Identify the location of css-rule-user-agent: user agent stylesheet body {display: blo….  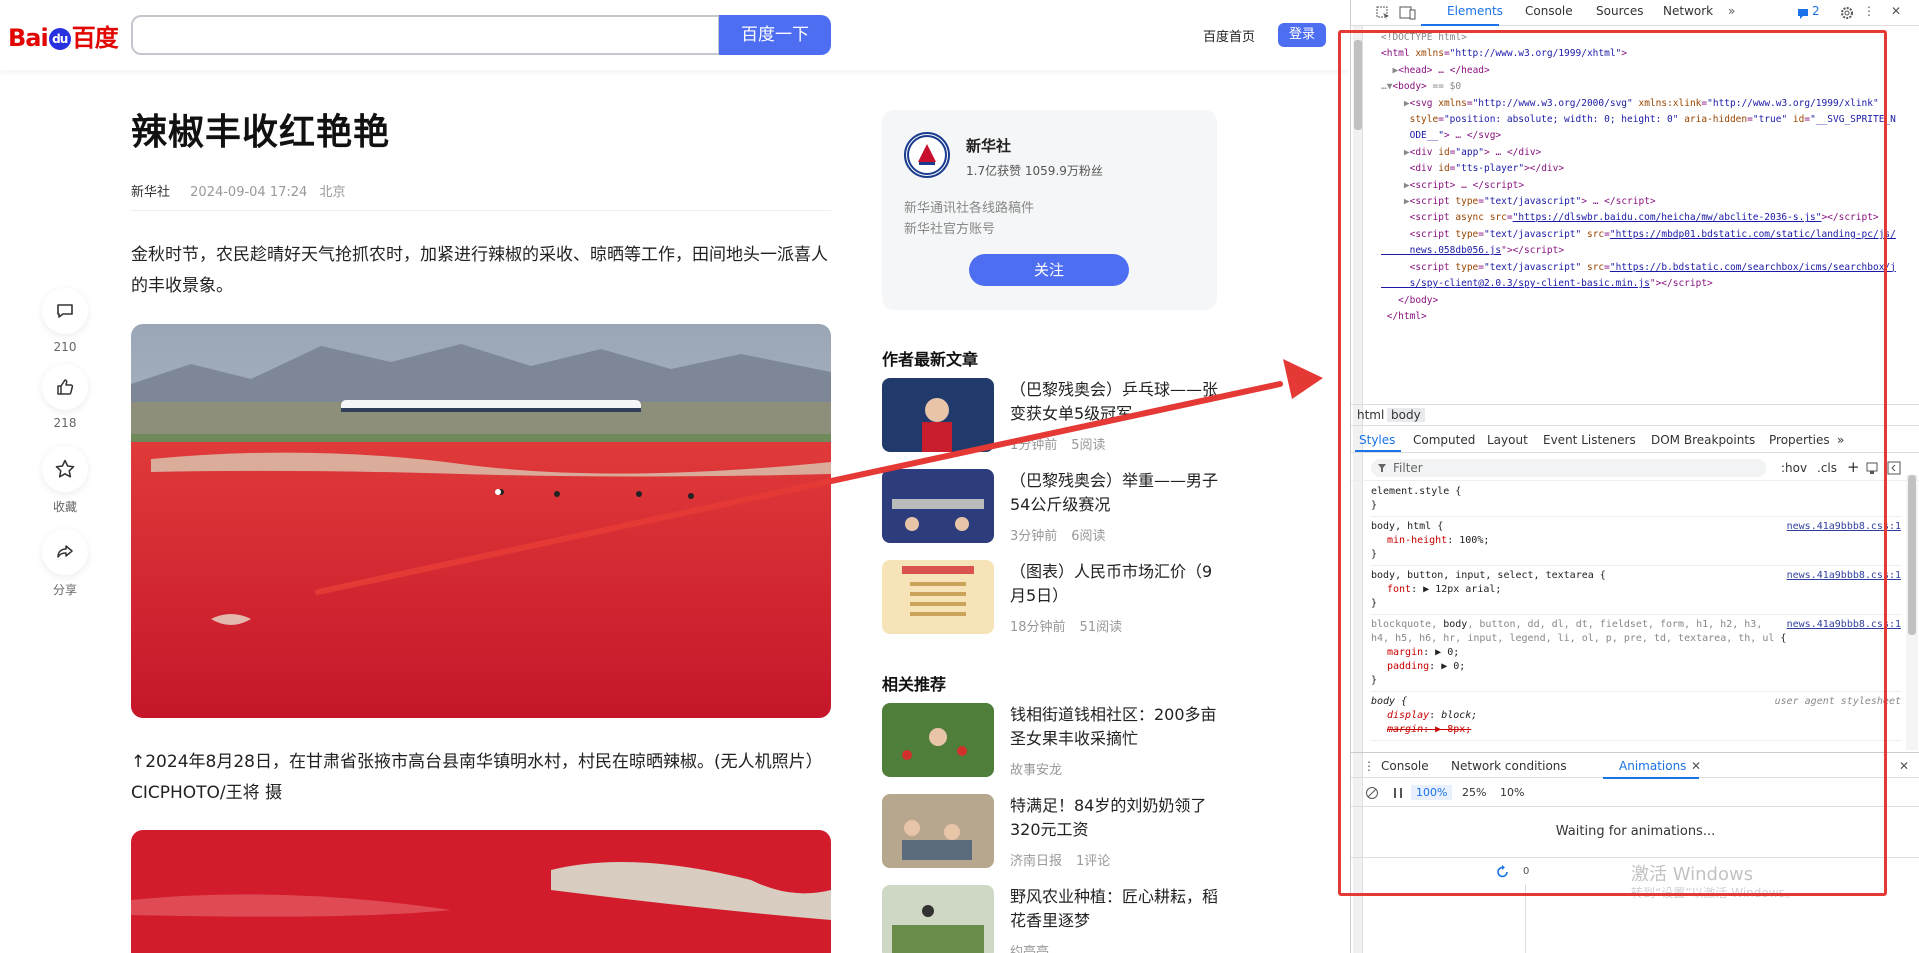
(1636, 716).